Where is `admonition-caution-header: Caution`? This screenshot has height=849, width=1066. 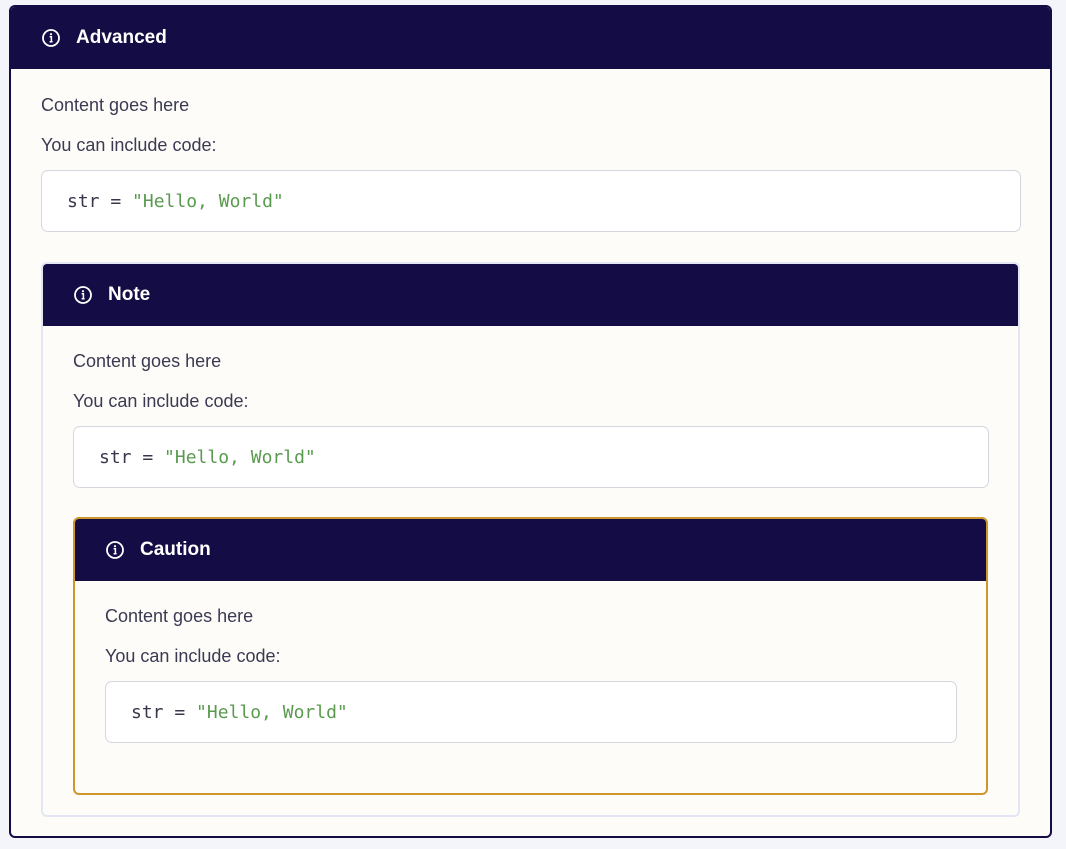
admonition-caution-header: Caution is located at coordinates (530, 550).